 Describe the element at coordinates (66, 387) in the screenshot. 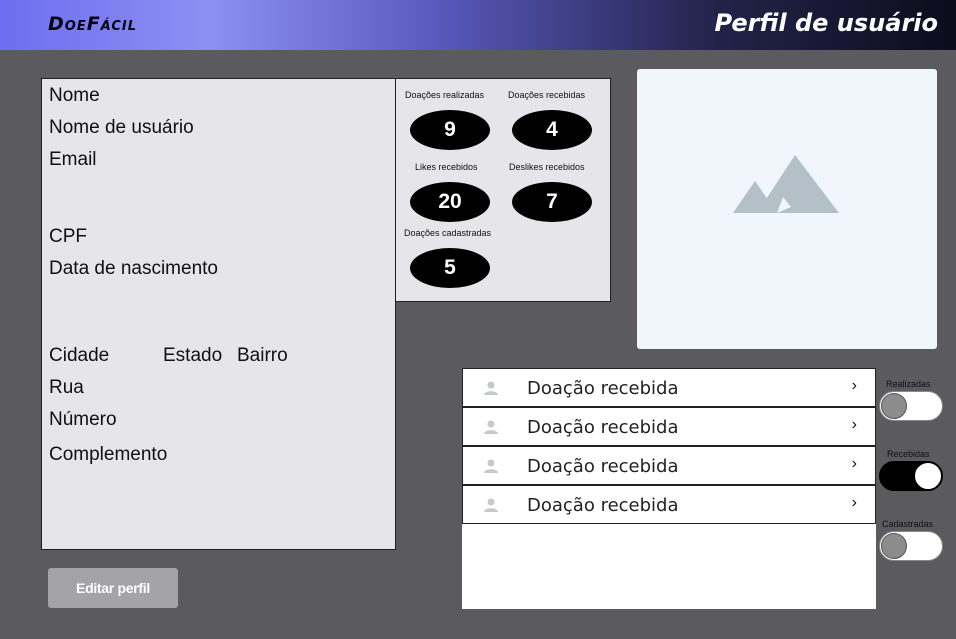

I see `field-rua: Rua` at that location.